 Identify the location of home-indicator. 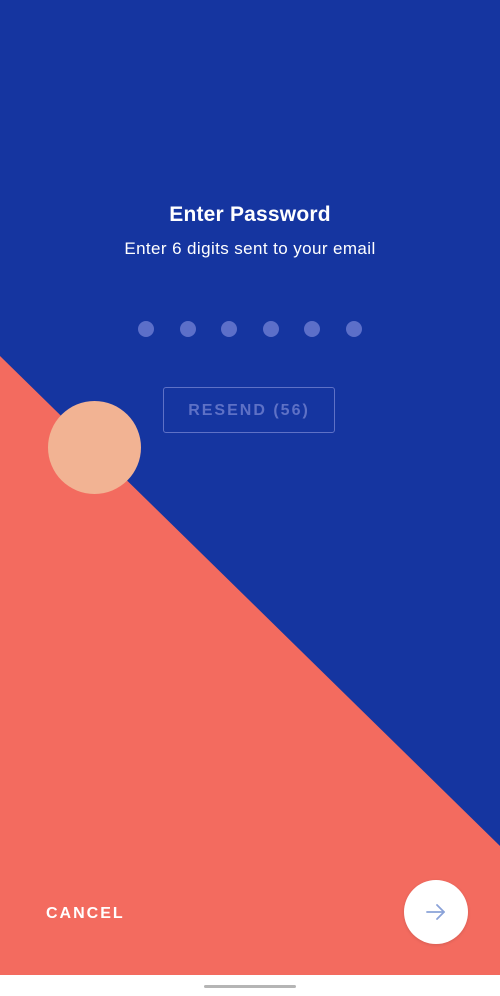
(250, 986).